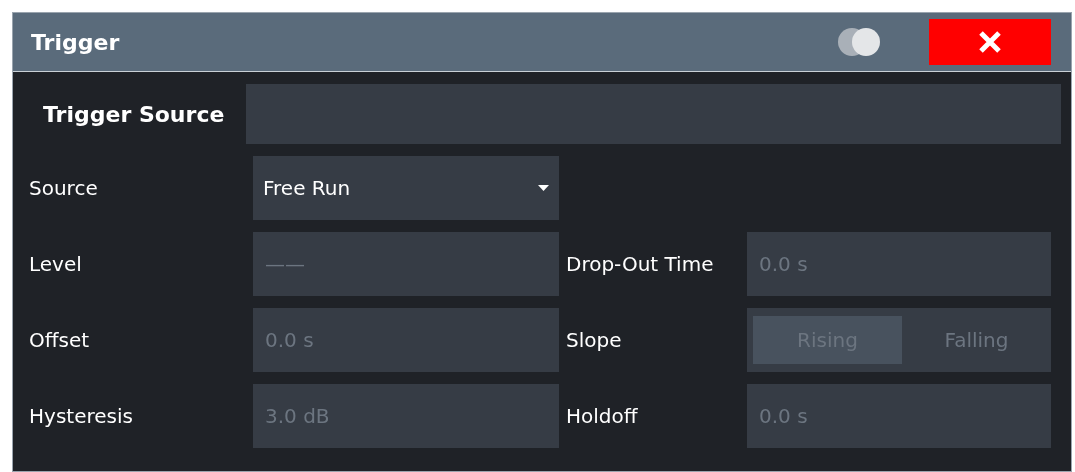  Describe the element at coordinates (55, 264) in the screenshot. I see `field-label: Level` at that location.